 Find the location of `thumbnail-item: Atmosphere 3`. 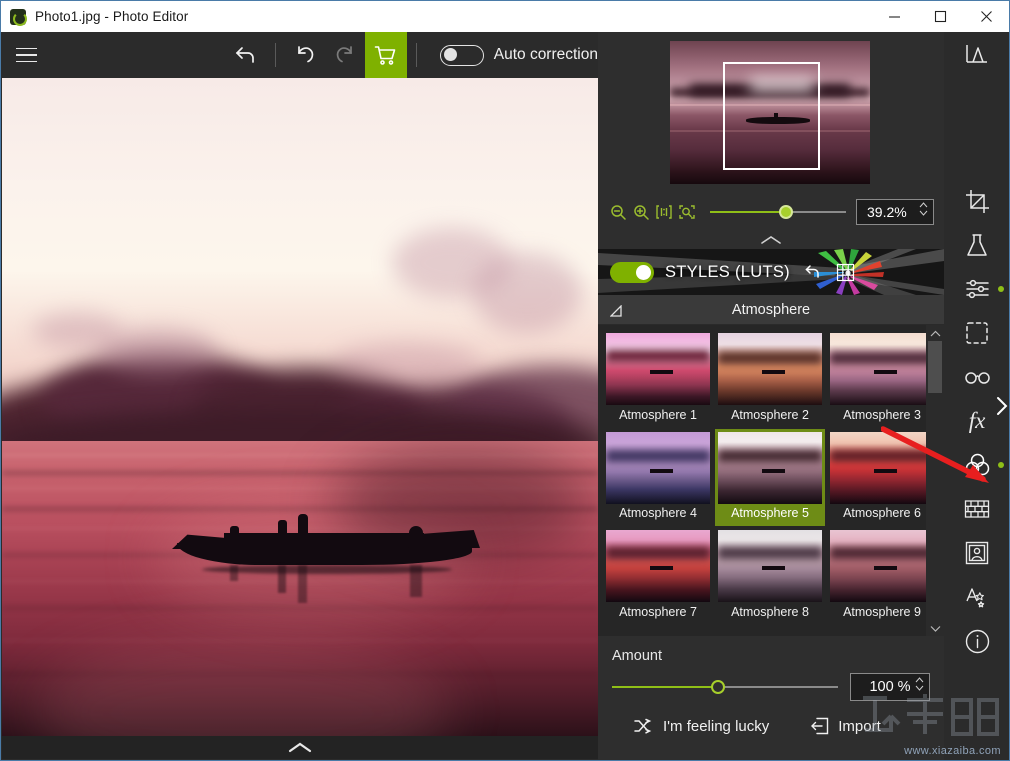

thumbnail-item: Atmosphere 3 is located at coordinates (882, 379).